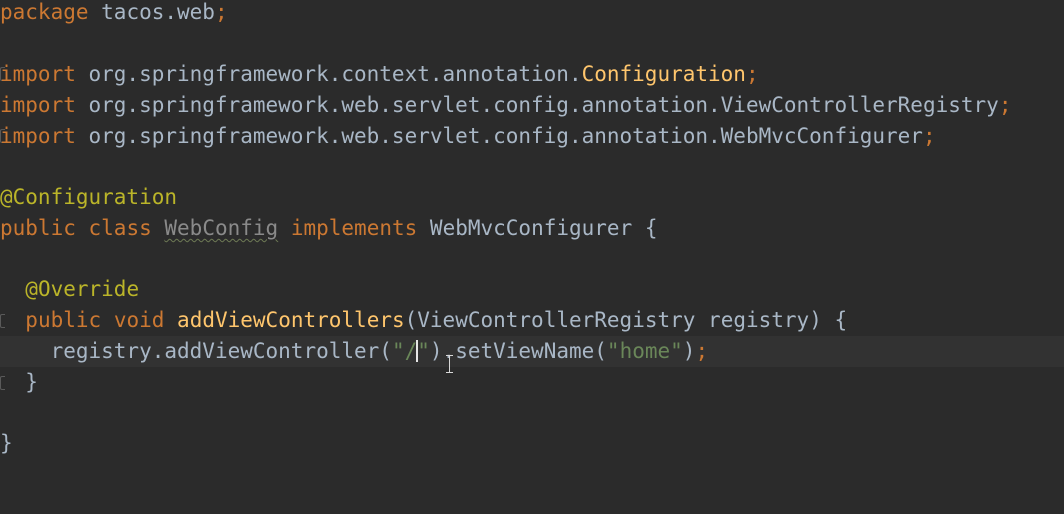 The height and width of the screenshot is (514, 1064). What do you see at coordinates (328, 74) in the screenshot?
I see `import-path: org.springframework.context.annotation.` at bounding box center [328, 74].